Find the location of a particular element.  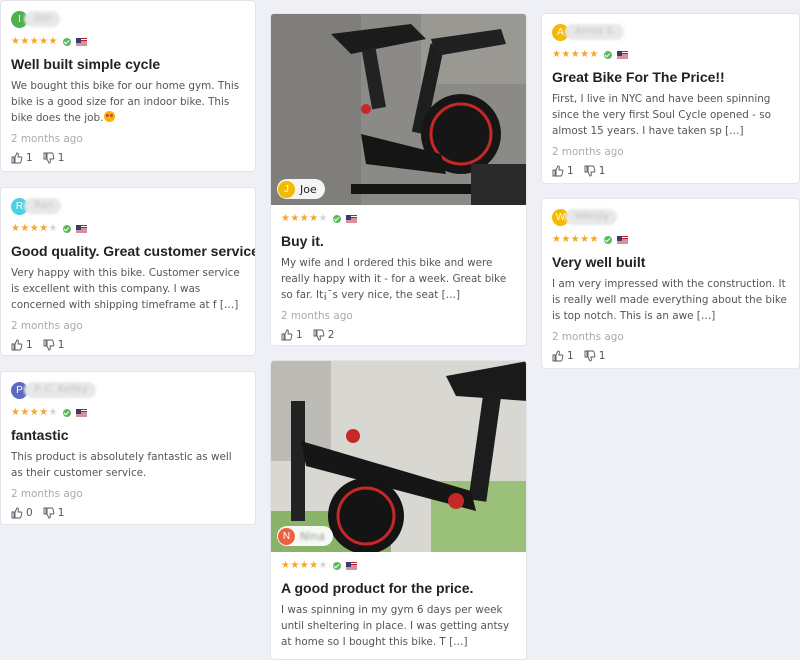

unhelpful-button: 2 is located at coordinates (323, 335).